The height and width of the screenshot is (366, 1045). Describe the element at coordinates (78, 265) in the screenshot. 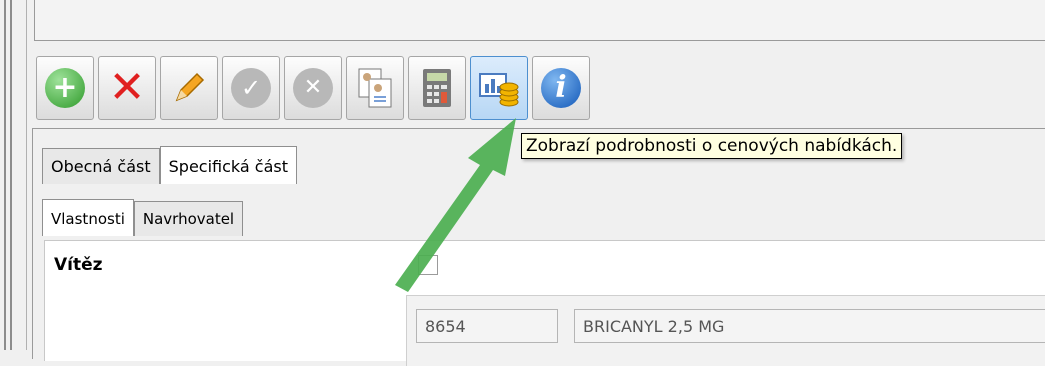

I see `vitez-label: Vítěz` at that location.